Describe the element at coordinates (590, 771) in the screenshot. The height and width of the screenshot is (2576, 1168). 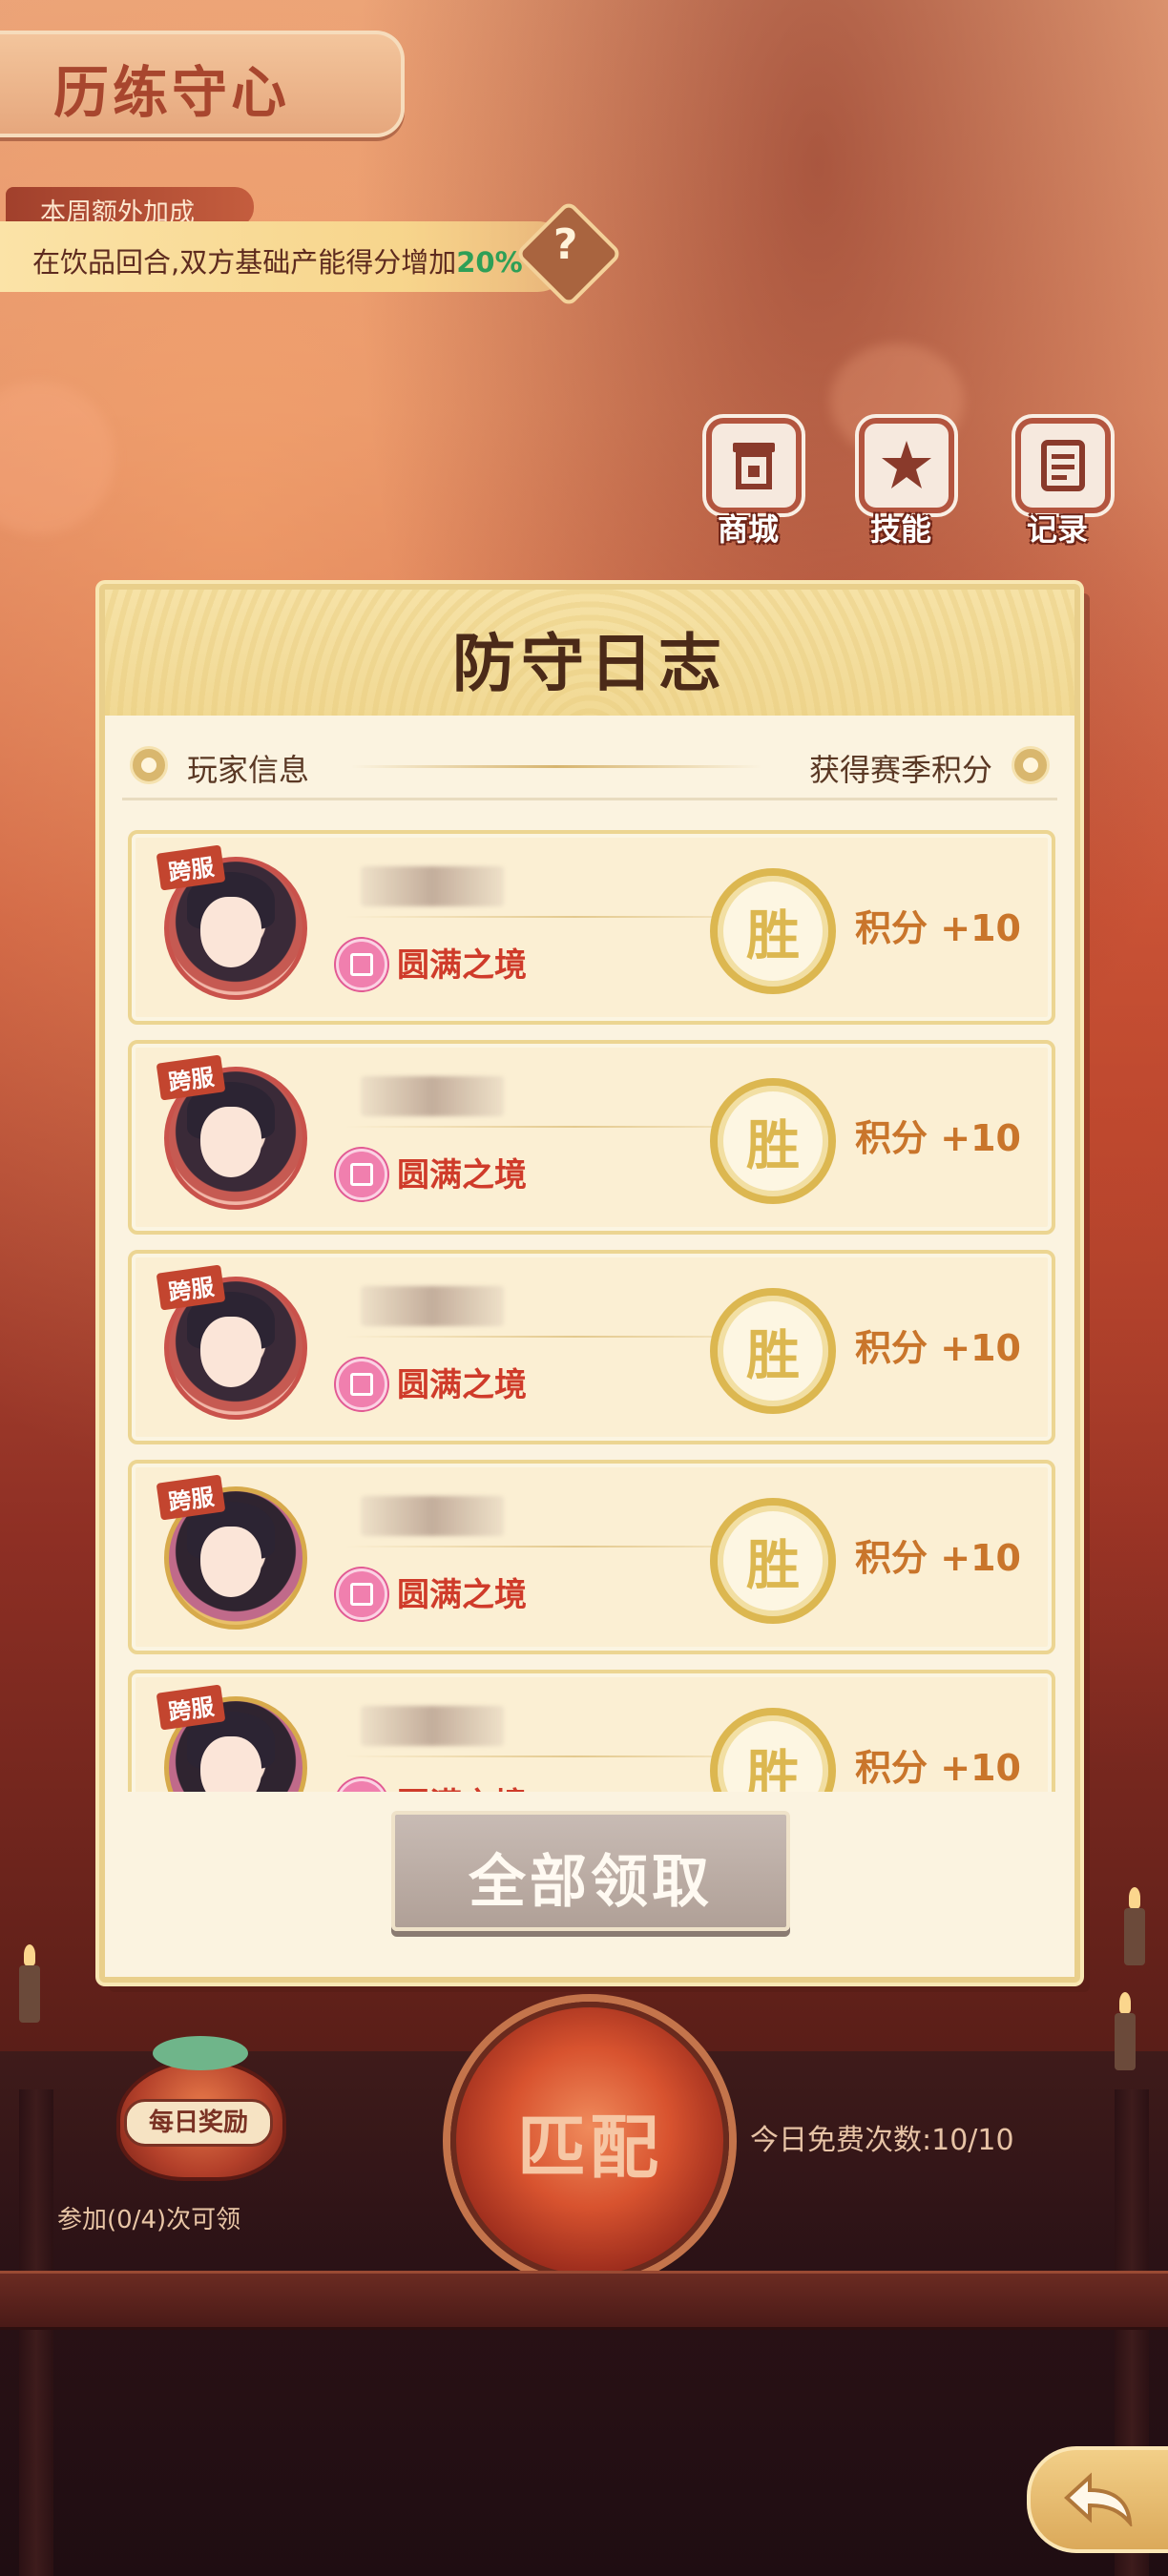
I see `column-header: 玩家信息 获得赛季积分` at that location.